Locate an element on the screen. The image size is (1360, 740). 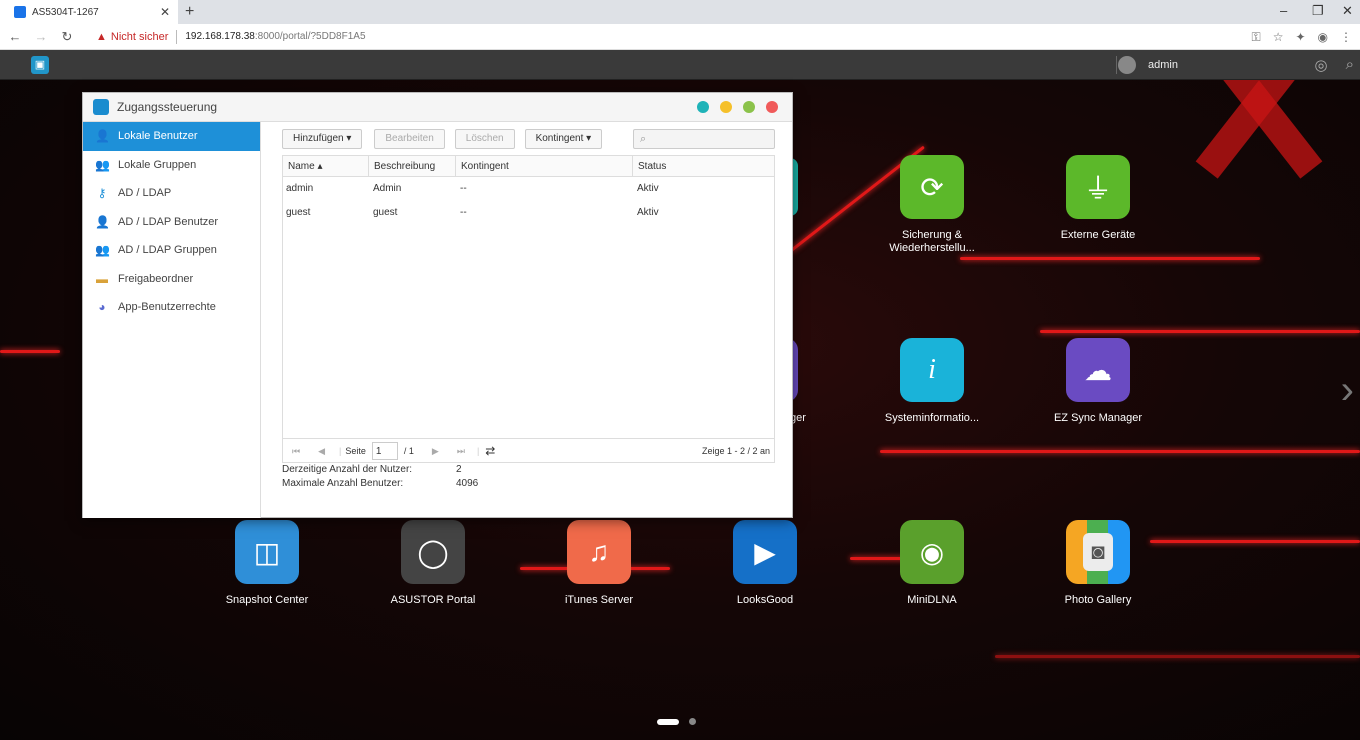
table-row: admin Admin -- Aktiv is located at coordinates (528, 189).